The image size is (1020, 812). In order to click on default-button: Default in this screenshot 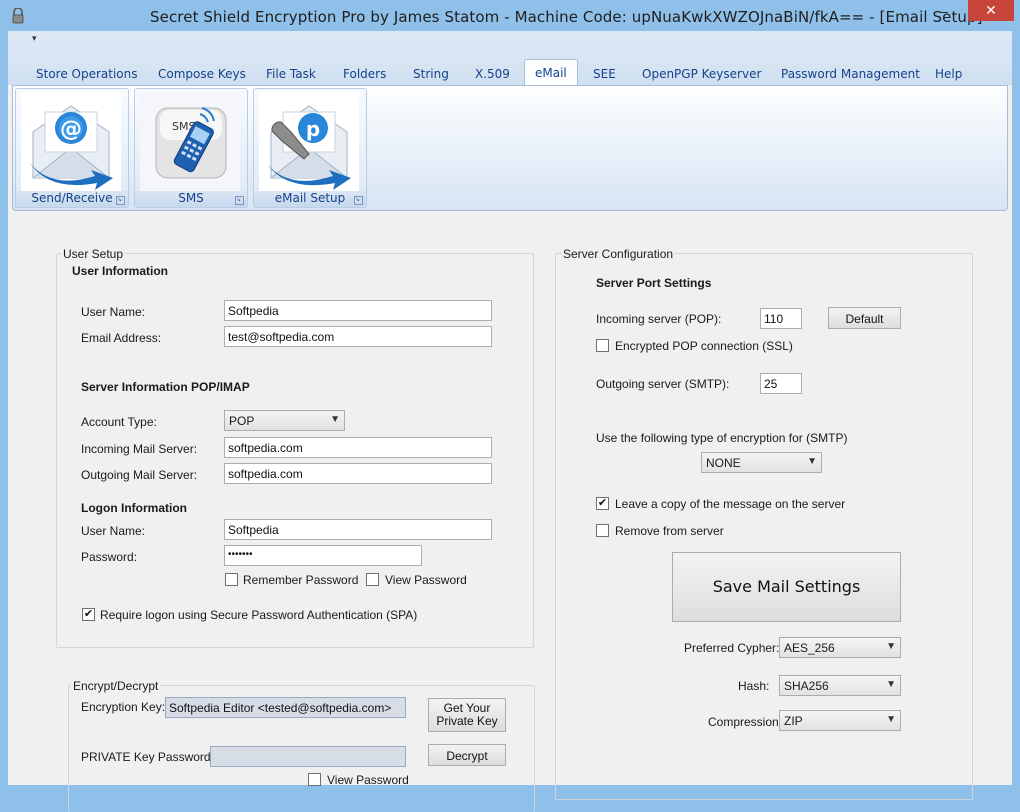, I will do `click(864, 318)`.